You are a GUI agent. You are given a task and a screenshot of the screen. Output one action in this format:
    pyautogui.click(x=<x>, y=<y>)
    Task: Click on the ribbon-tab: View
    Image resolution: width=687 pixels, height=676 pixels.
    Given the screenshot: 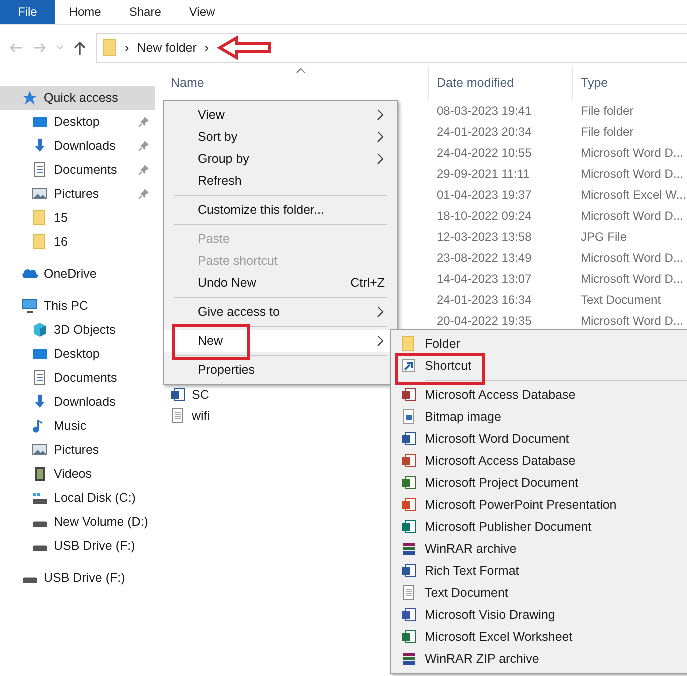 What is the action you would take?
    pyautogui.click(x=202, y=12)
    